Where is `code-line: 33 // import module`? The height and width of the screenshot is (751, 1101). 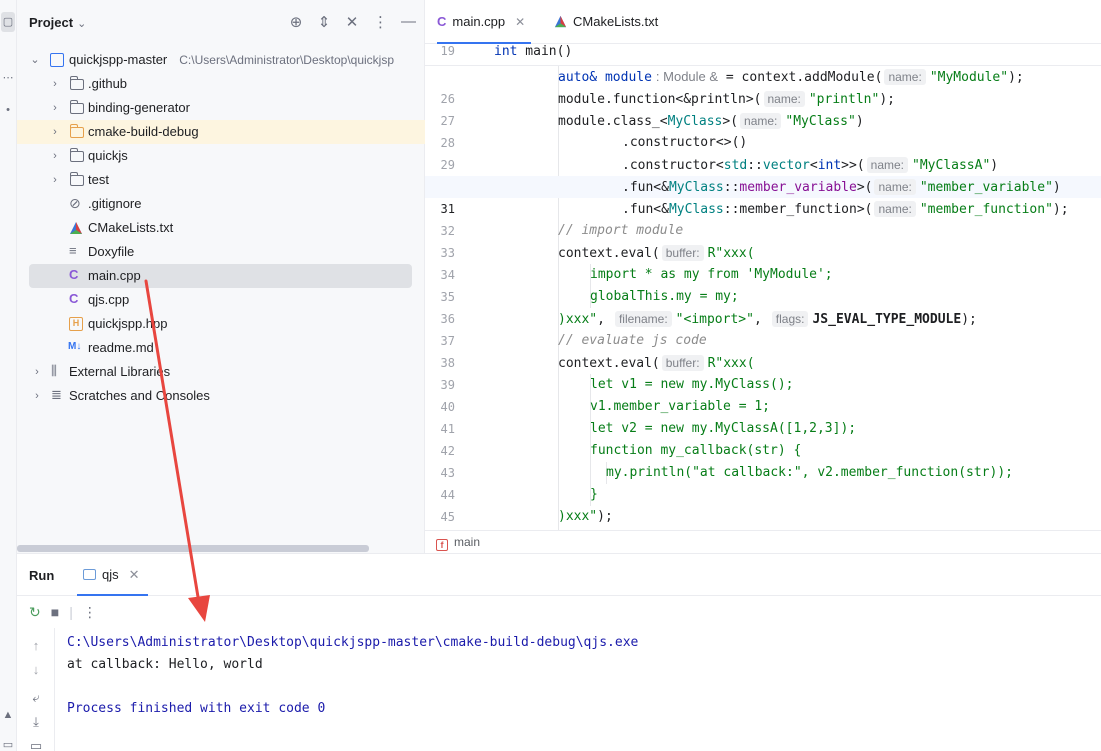
code-line: 33 // import module is located at coordinates (763, 240).